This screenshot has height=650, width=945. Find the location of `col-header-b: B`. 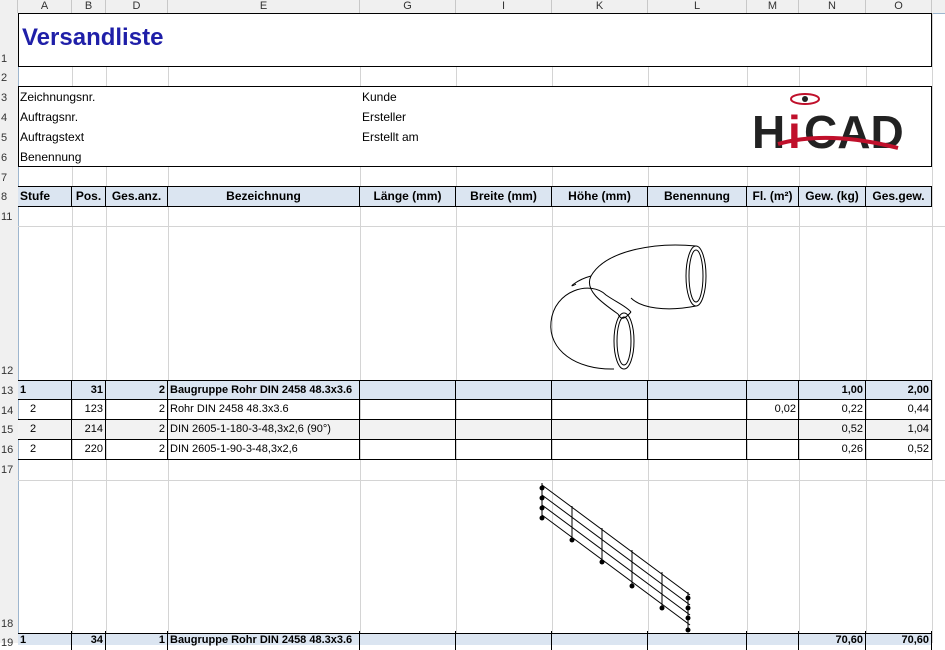

col-header-b: B is located at coordinates (89, 6).